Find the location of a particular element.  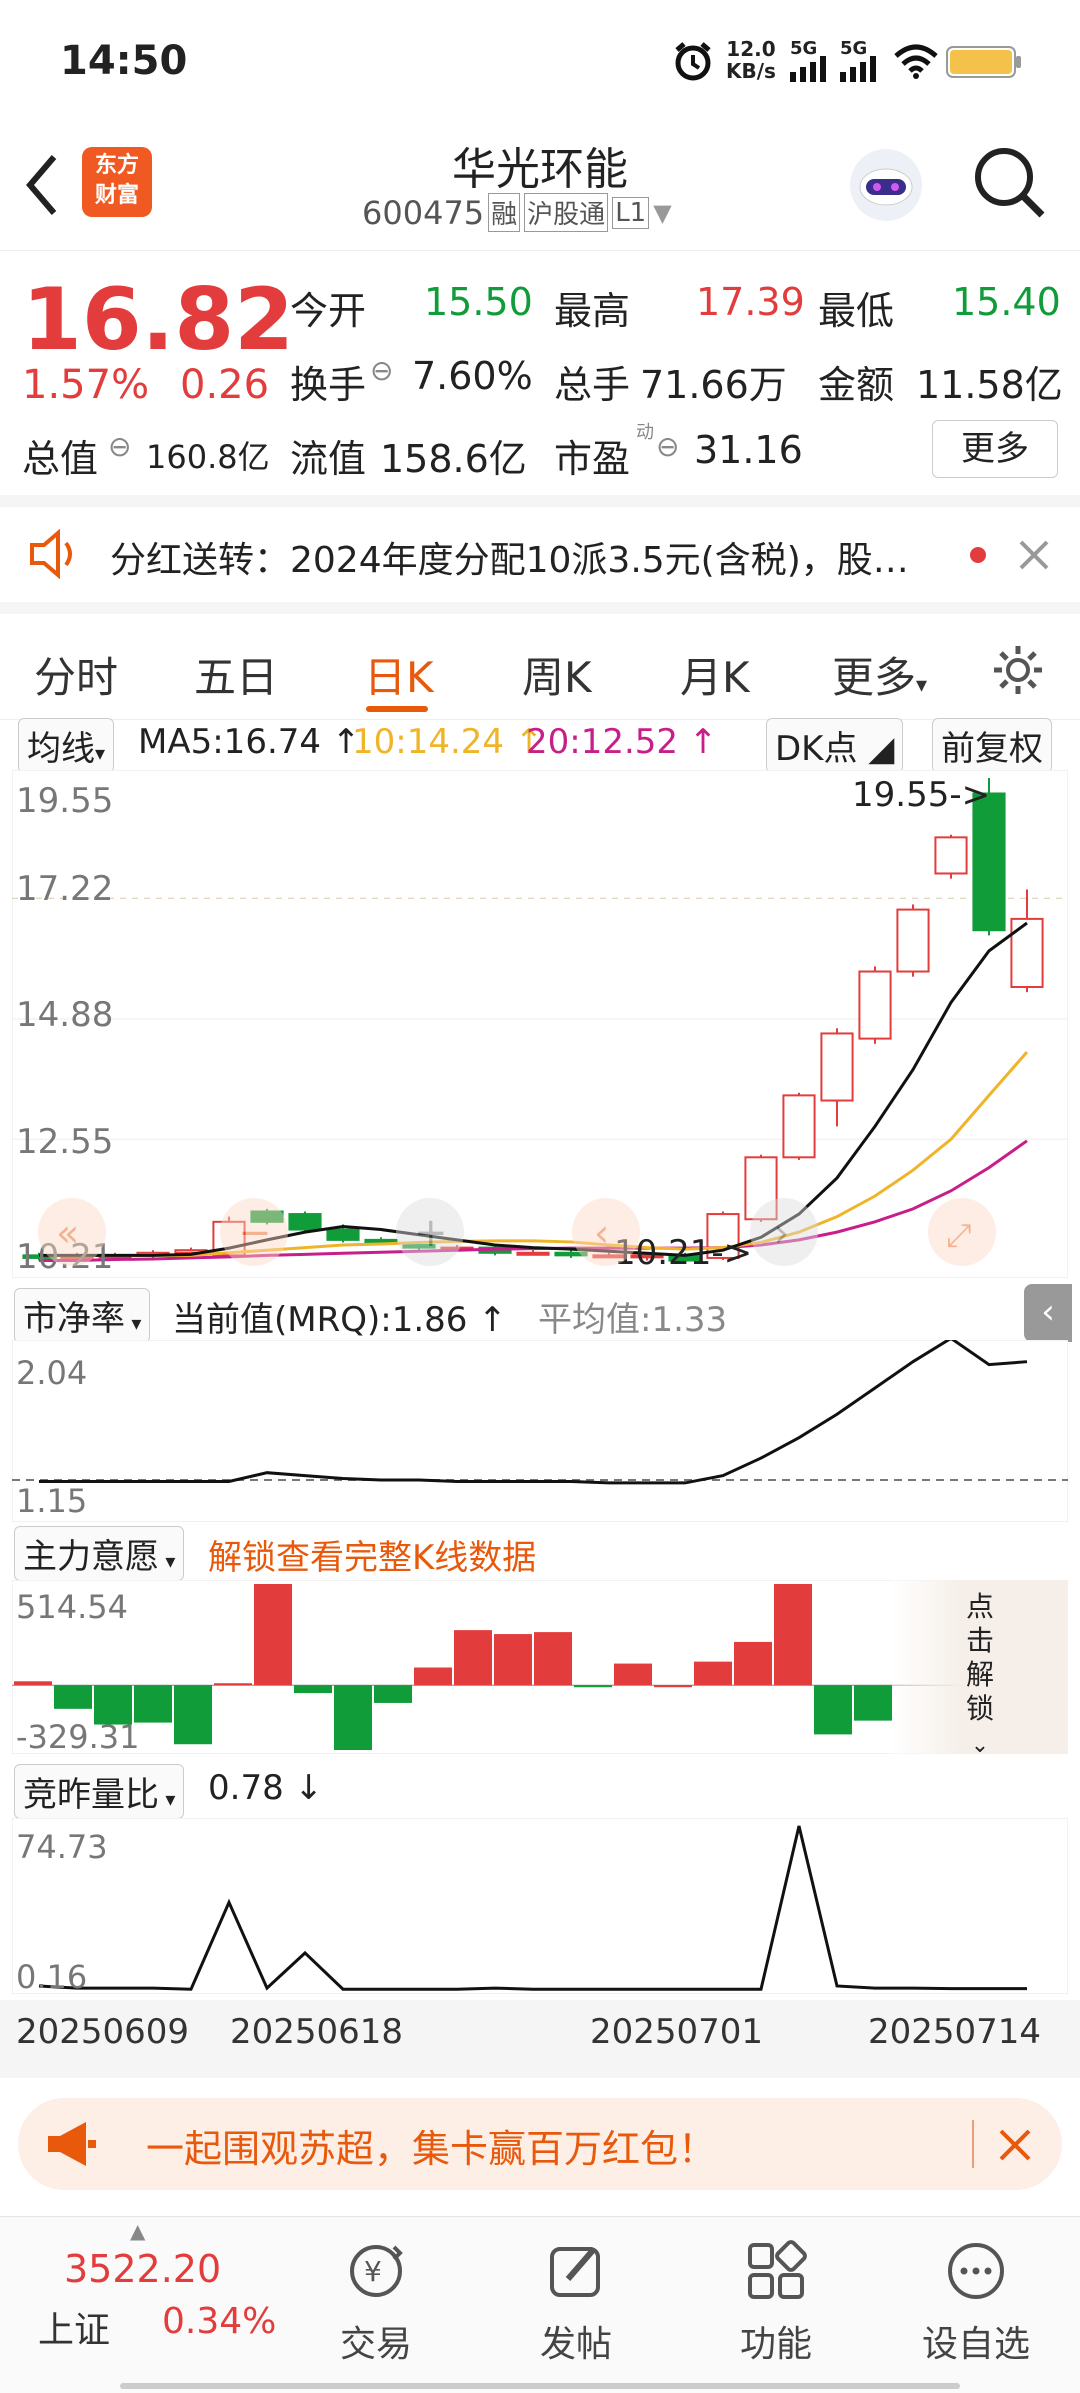

tab-daily-k: 日K is located at coordinates (399, 674).